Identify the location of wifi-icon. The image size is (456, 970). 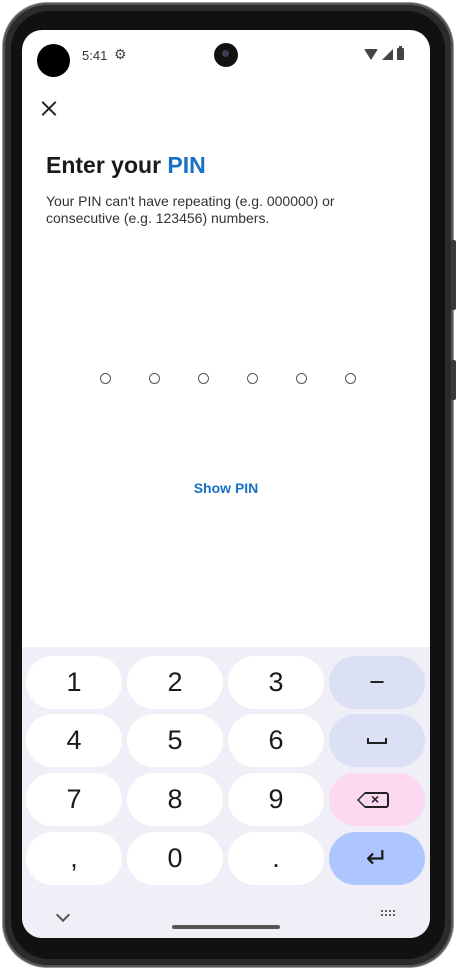
(371, 54).